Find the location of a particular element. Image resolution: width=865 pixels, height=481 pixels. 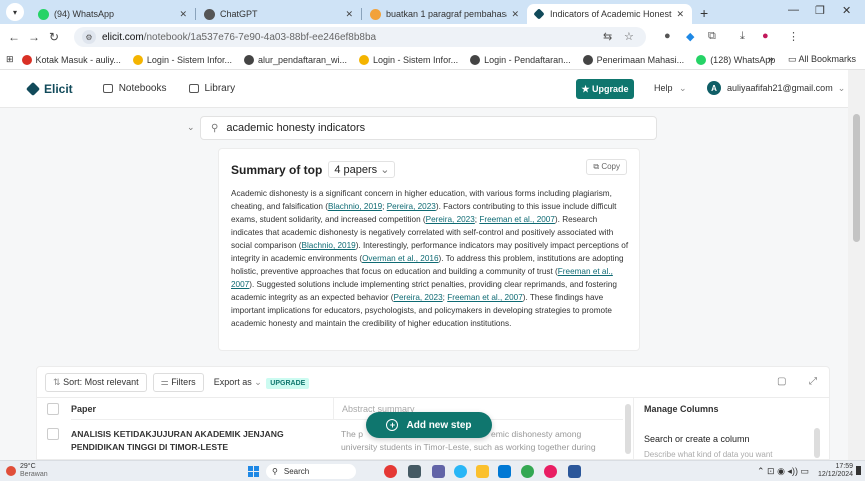

back-button: ← is located at coordinates (14, 37).